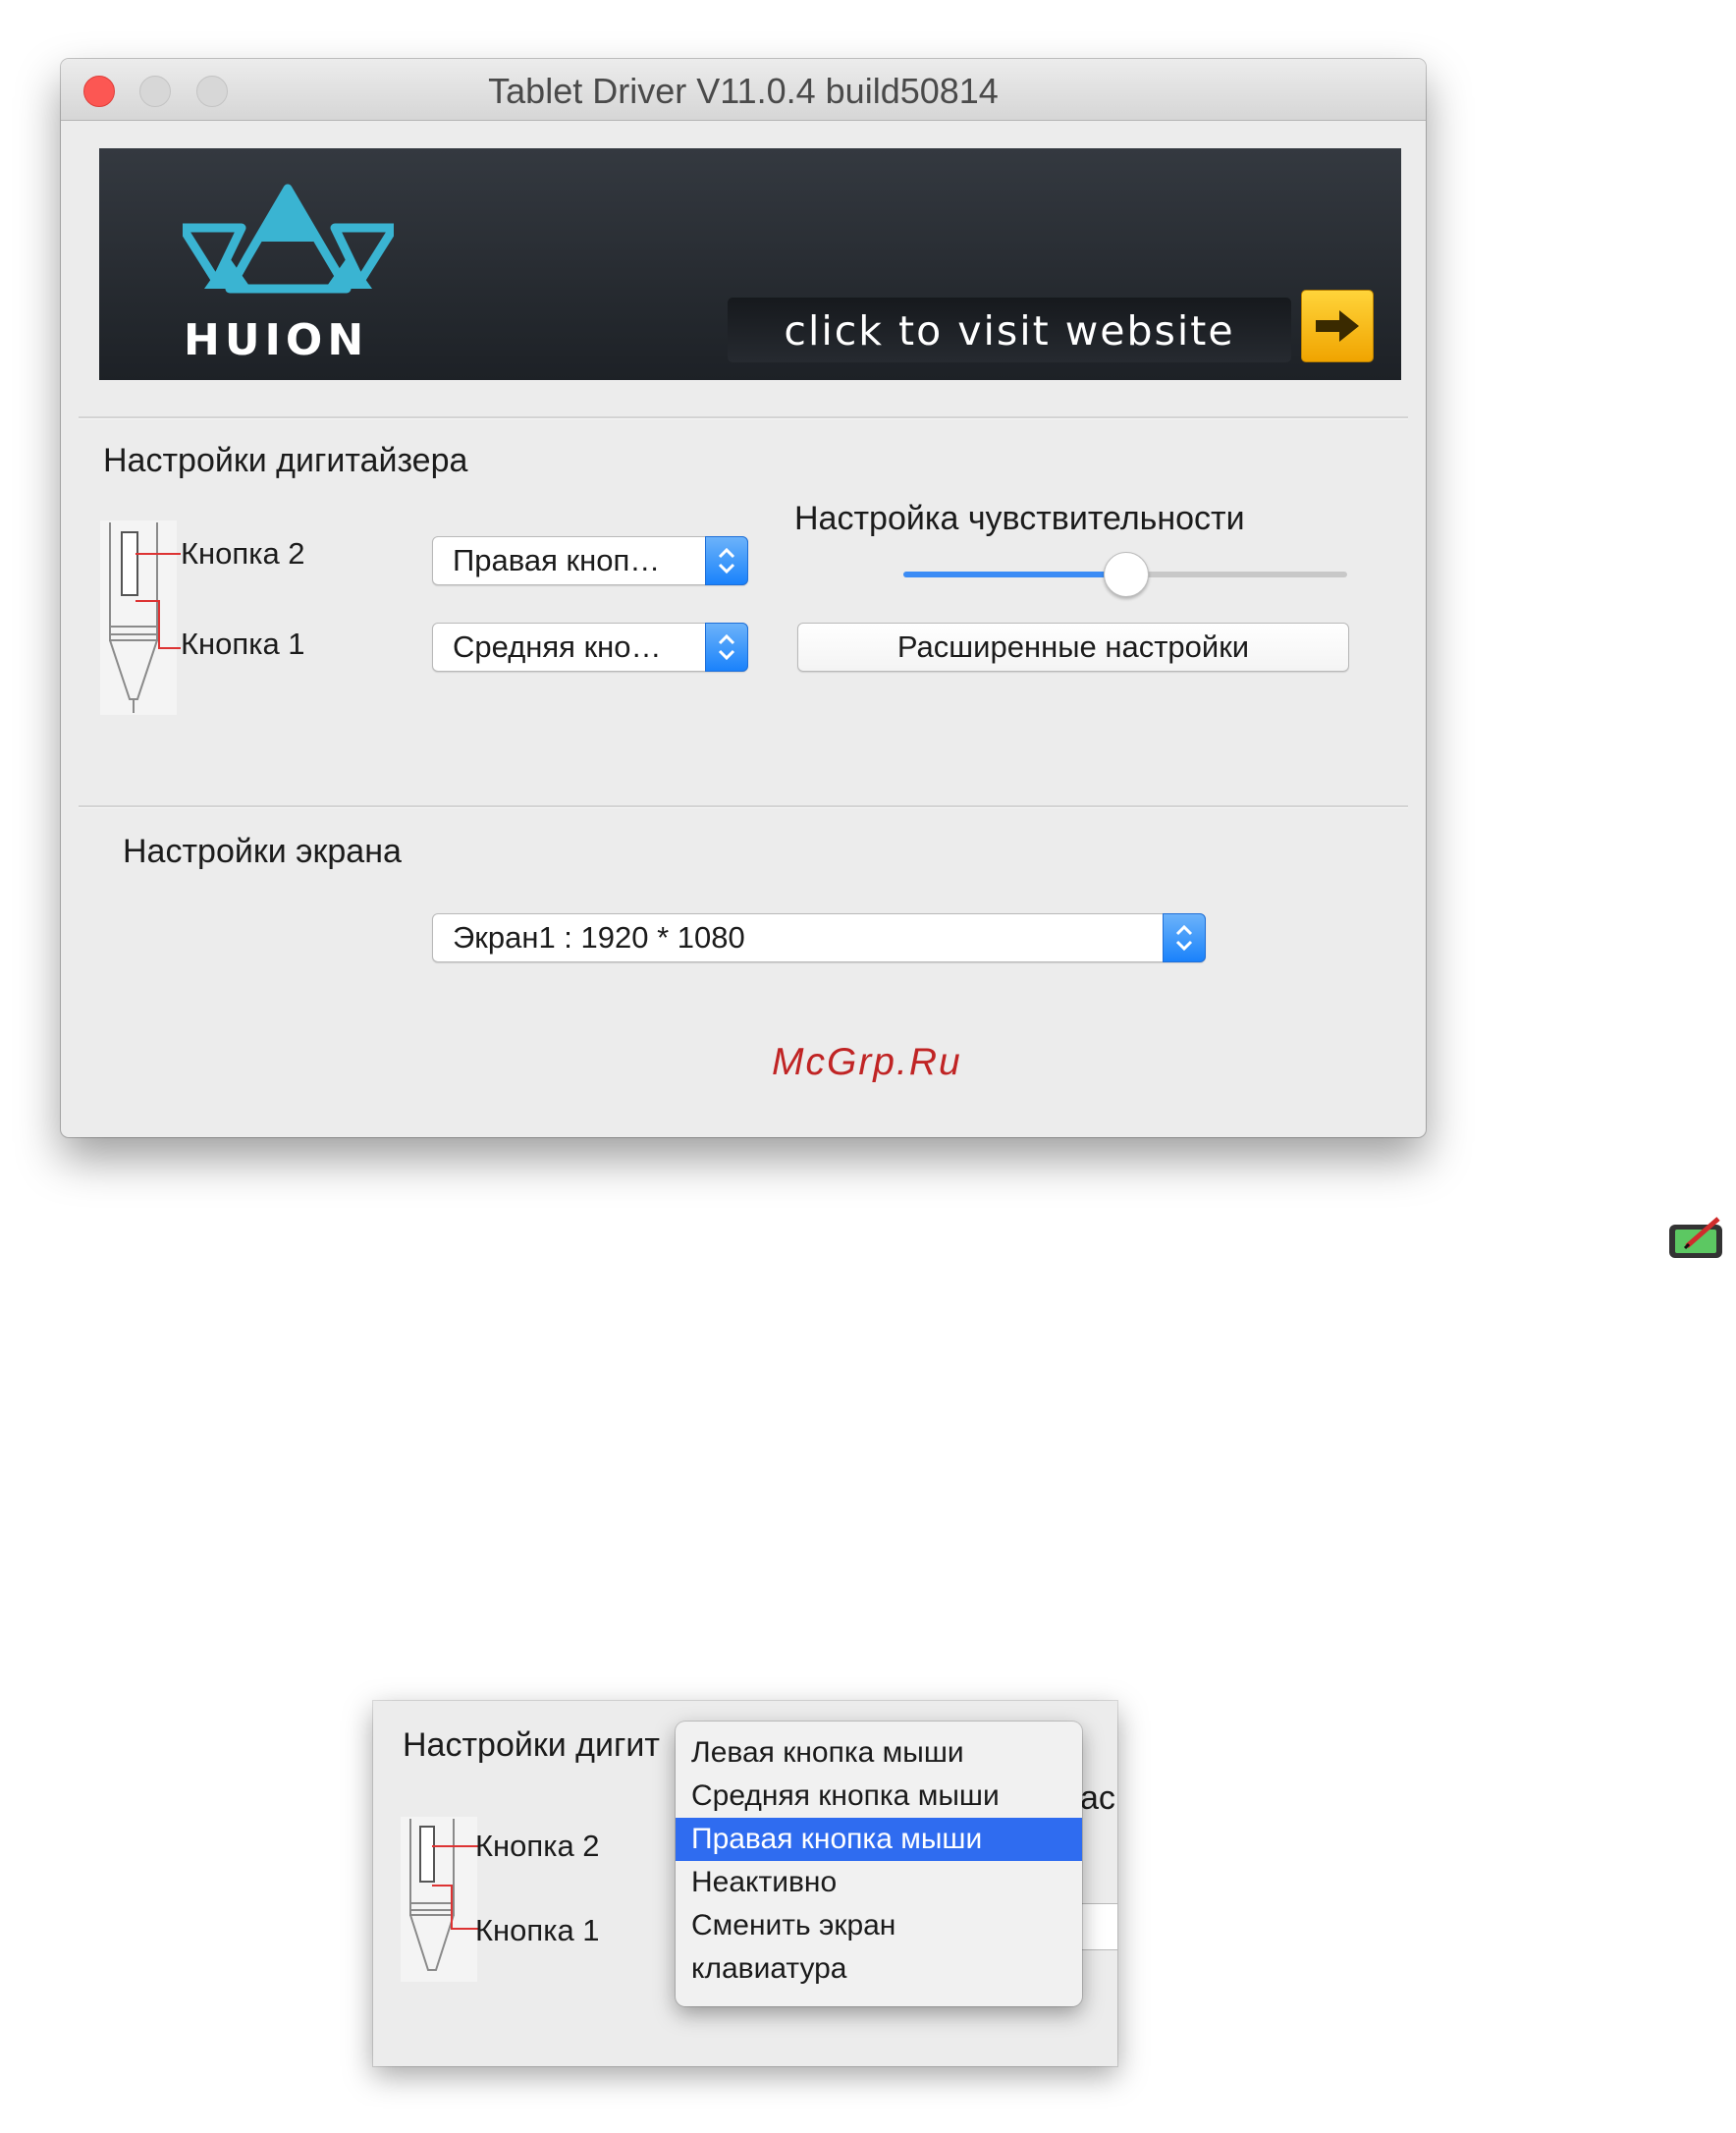 Image resolution: width=1736 pixels, height=2133 pixels. What do you see at coordinates (1019, 518) in the screenshot?
I see `sensitivity-heading: Настройка чувствительности` at bounding box center [1019, 518].